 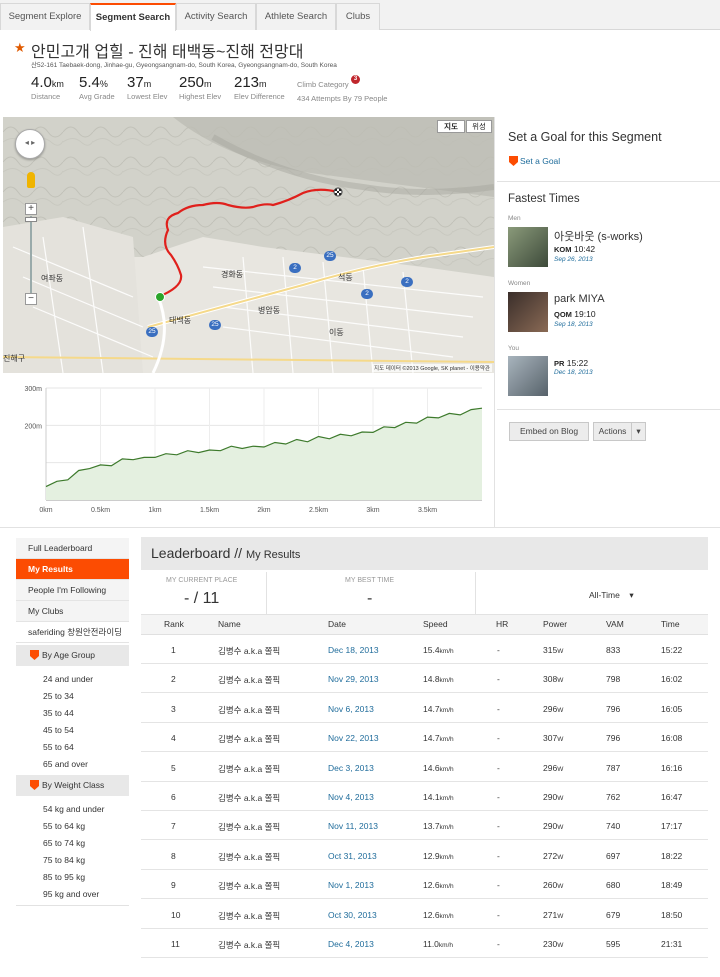 What do you see at coordinates (31, 299) in the screenshot?
I see `zoom-out-button: −` at bounding box center [31, 299].